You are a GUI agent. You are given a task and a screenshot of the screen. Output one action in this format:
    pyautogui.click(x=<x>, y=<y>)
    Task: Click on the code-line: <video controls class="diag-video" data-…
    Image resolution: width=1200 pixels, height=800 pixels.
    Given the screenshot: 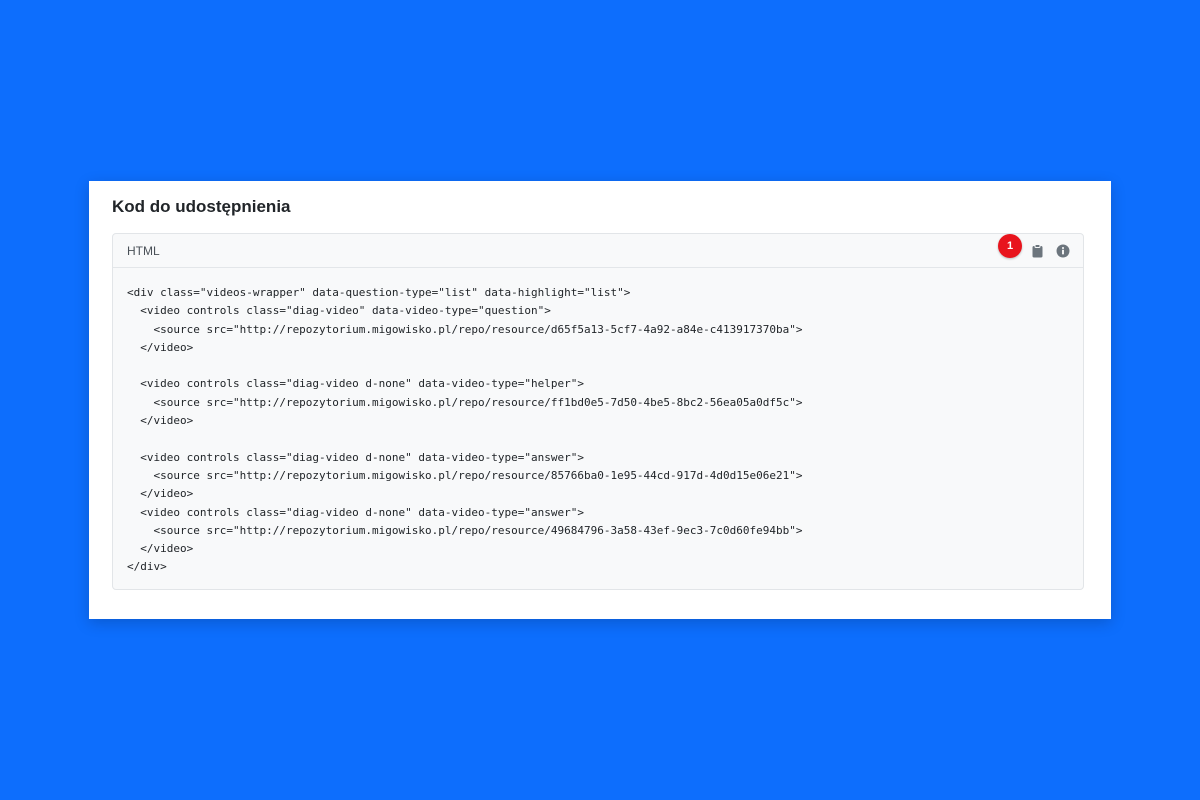 What is the action you would take?
    pyautogui.click(x=339, y=311)
    